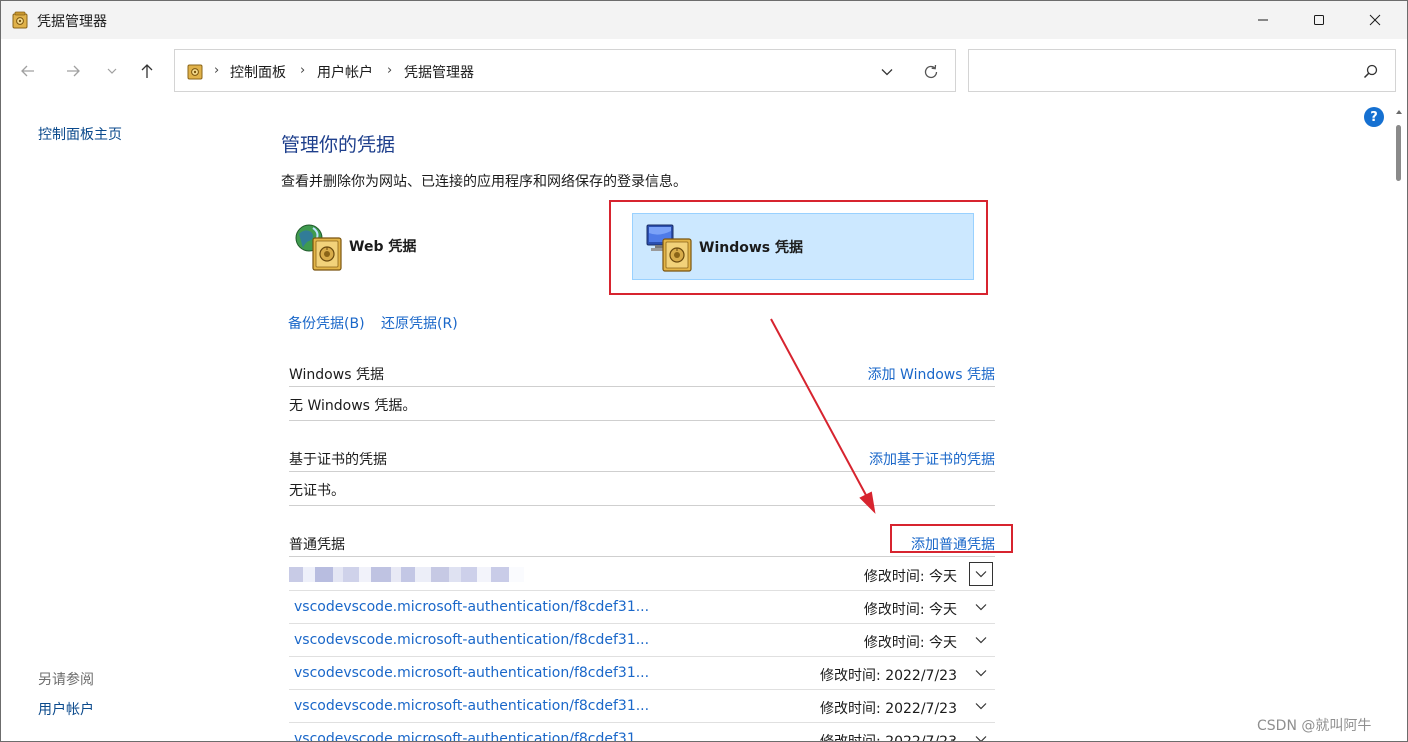  I want to click on annotation-highlight-windows-tile, so click(798, 247).